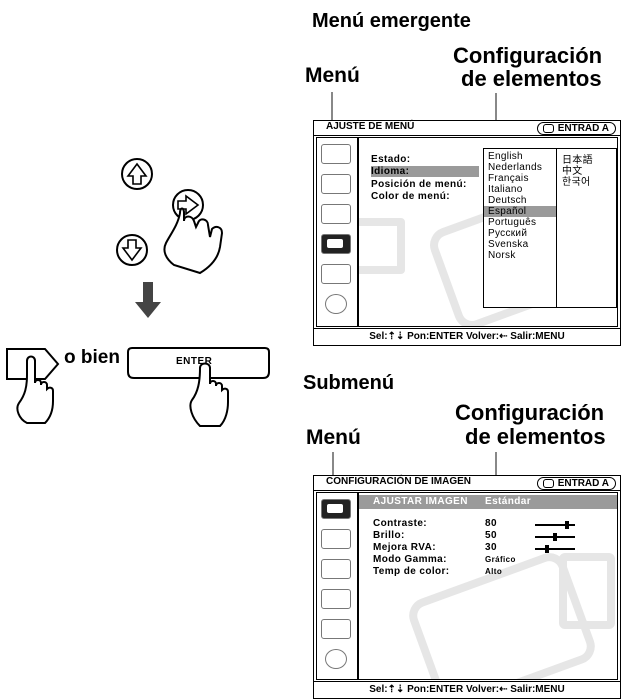 The image size is (626, 699). Describe the element at coordinates (505, 156) in the screenshot. I see `language-option: English` at that location.